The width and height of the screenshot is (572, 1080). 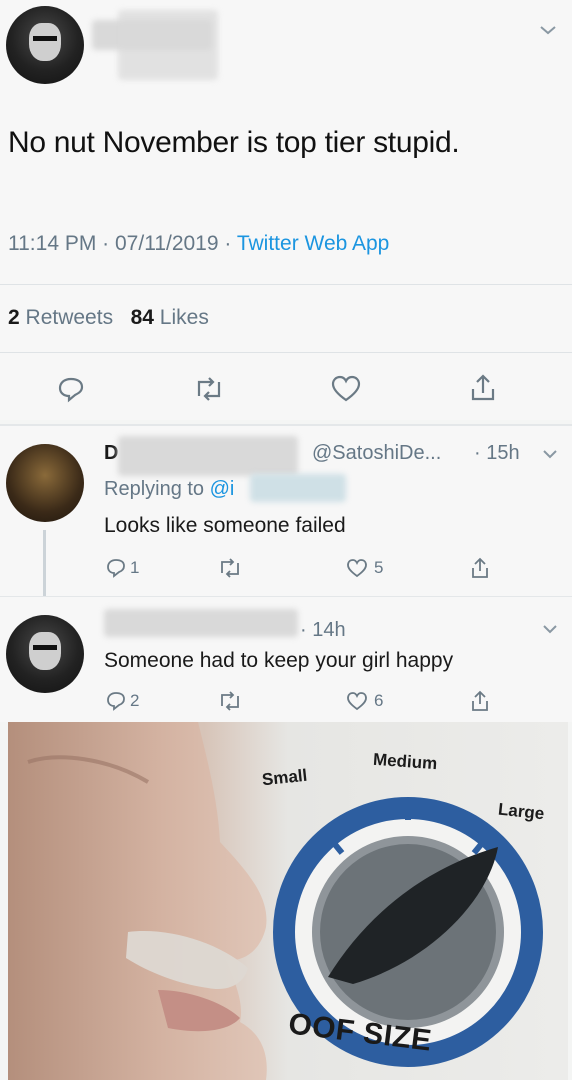 I want to click on reply-count: 2, so click(x=135, y=700).